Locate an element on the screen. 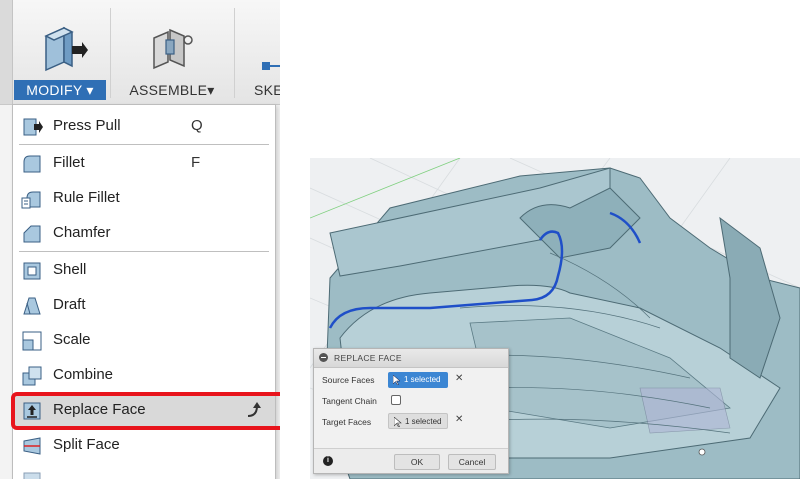 The height and width of the screenshot is (479, 800). combine-icon is located at coordinates (32, 376).